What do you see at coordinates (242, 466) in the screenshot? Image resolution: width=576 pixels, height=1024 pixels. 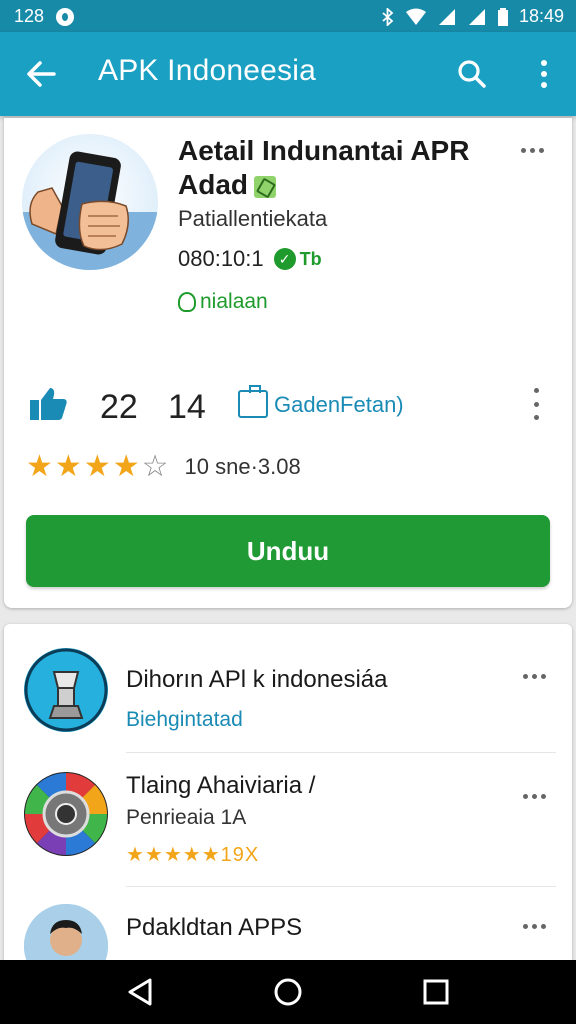 I see `rating-text: 10 sne·3.08` at bounding box center [242, 466].